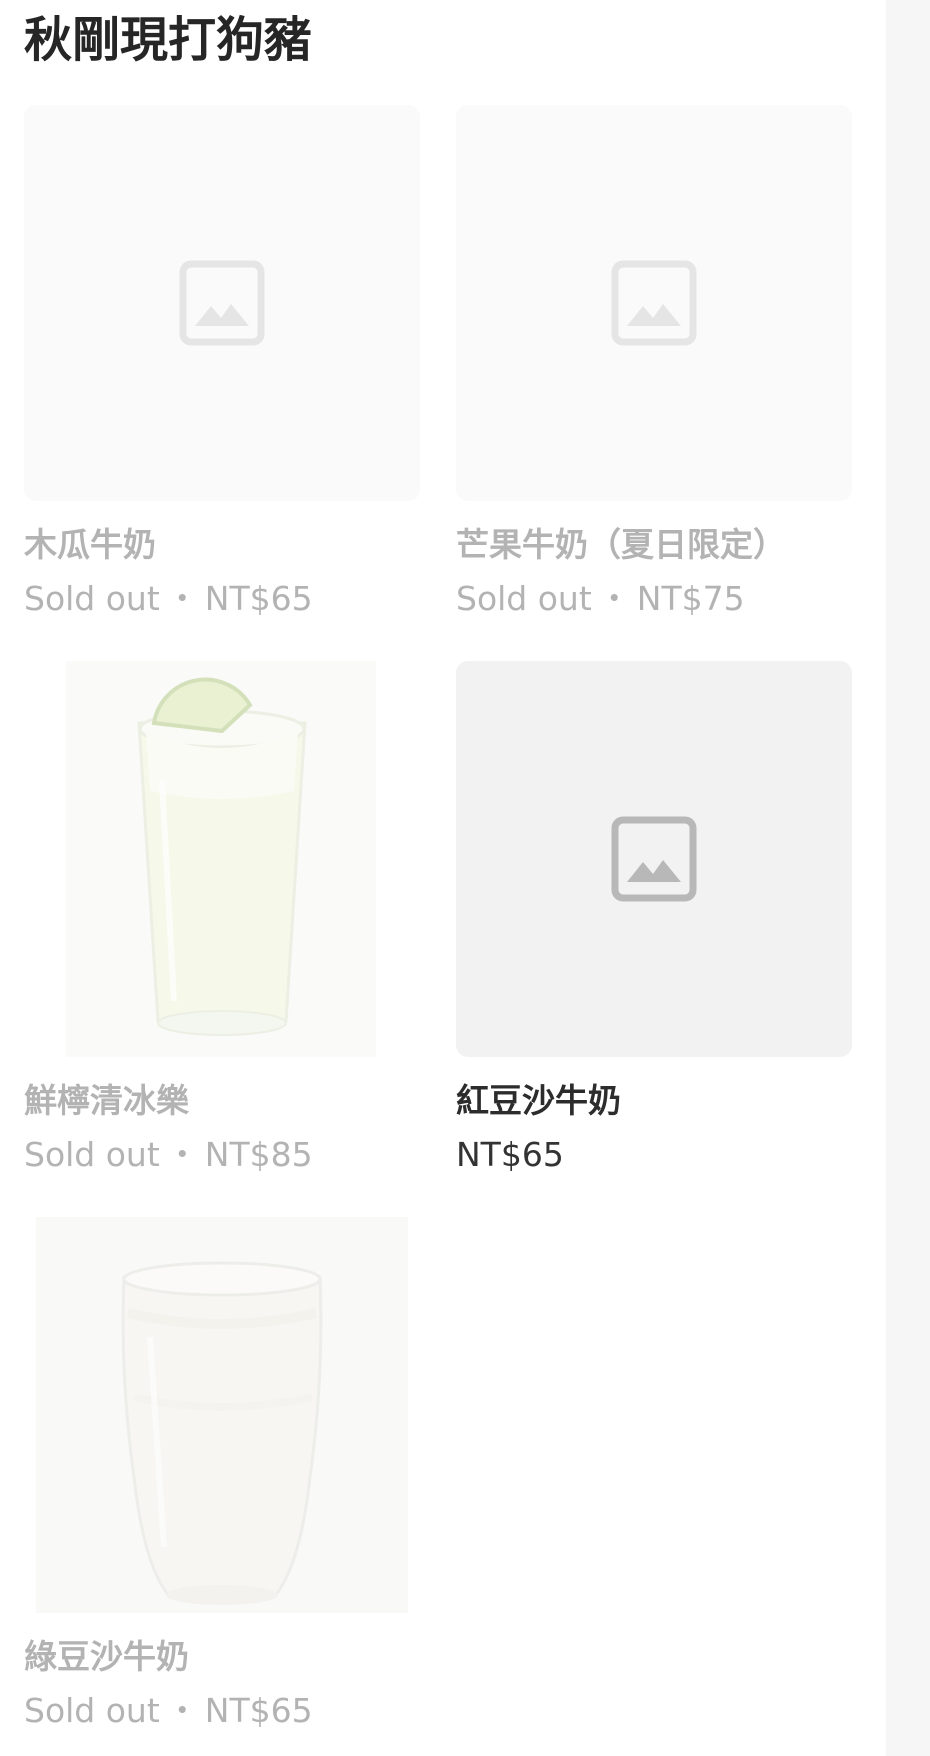  Describe the element at coordinates (538, 1100) in the screenshot. I see `item-name: 紅豆沙牛奶` at that location.